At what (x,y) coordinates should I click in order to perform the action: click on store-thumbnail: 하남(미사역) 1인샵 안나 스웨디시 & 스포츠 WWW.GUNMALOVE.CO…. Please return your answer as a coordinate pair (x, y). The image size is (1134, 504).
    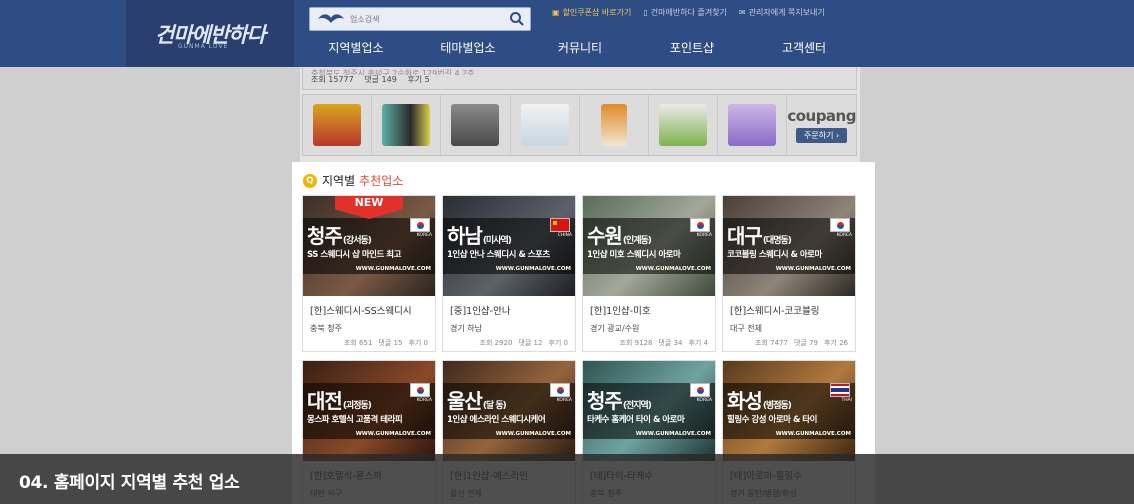
    Looking at the image, I should click on (509, 246).